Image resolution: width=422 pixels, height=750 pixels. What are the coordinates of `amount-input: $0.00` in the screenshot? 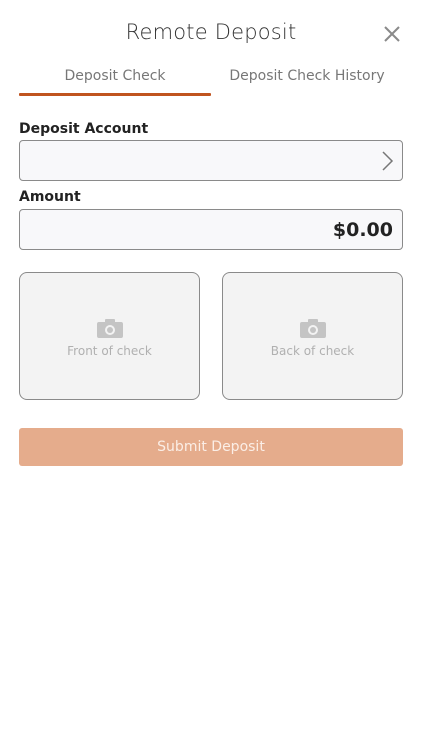 It's located at (211, 229).